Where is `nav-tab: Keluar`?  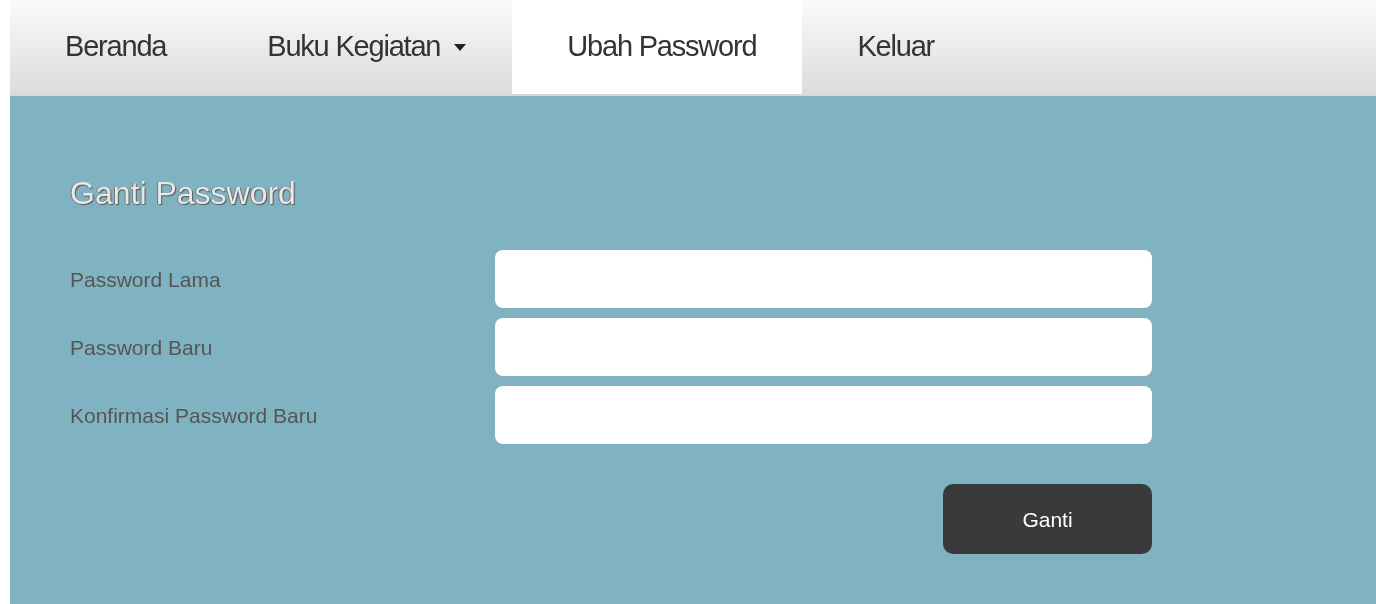 nav-tab: Keluar is located at coordinates (891, 47).